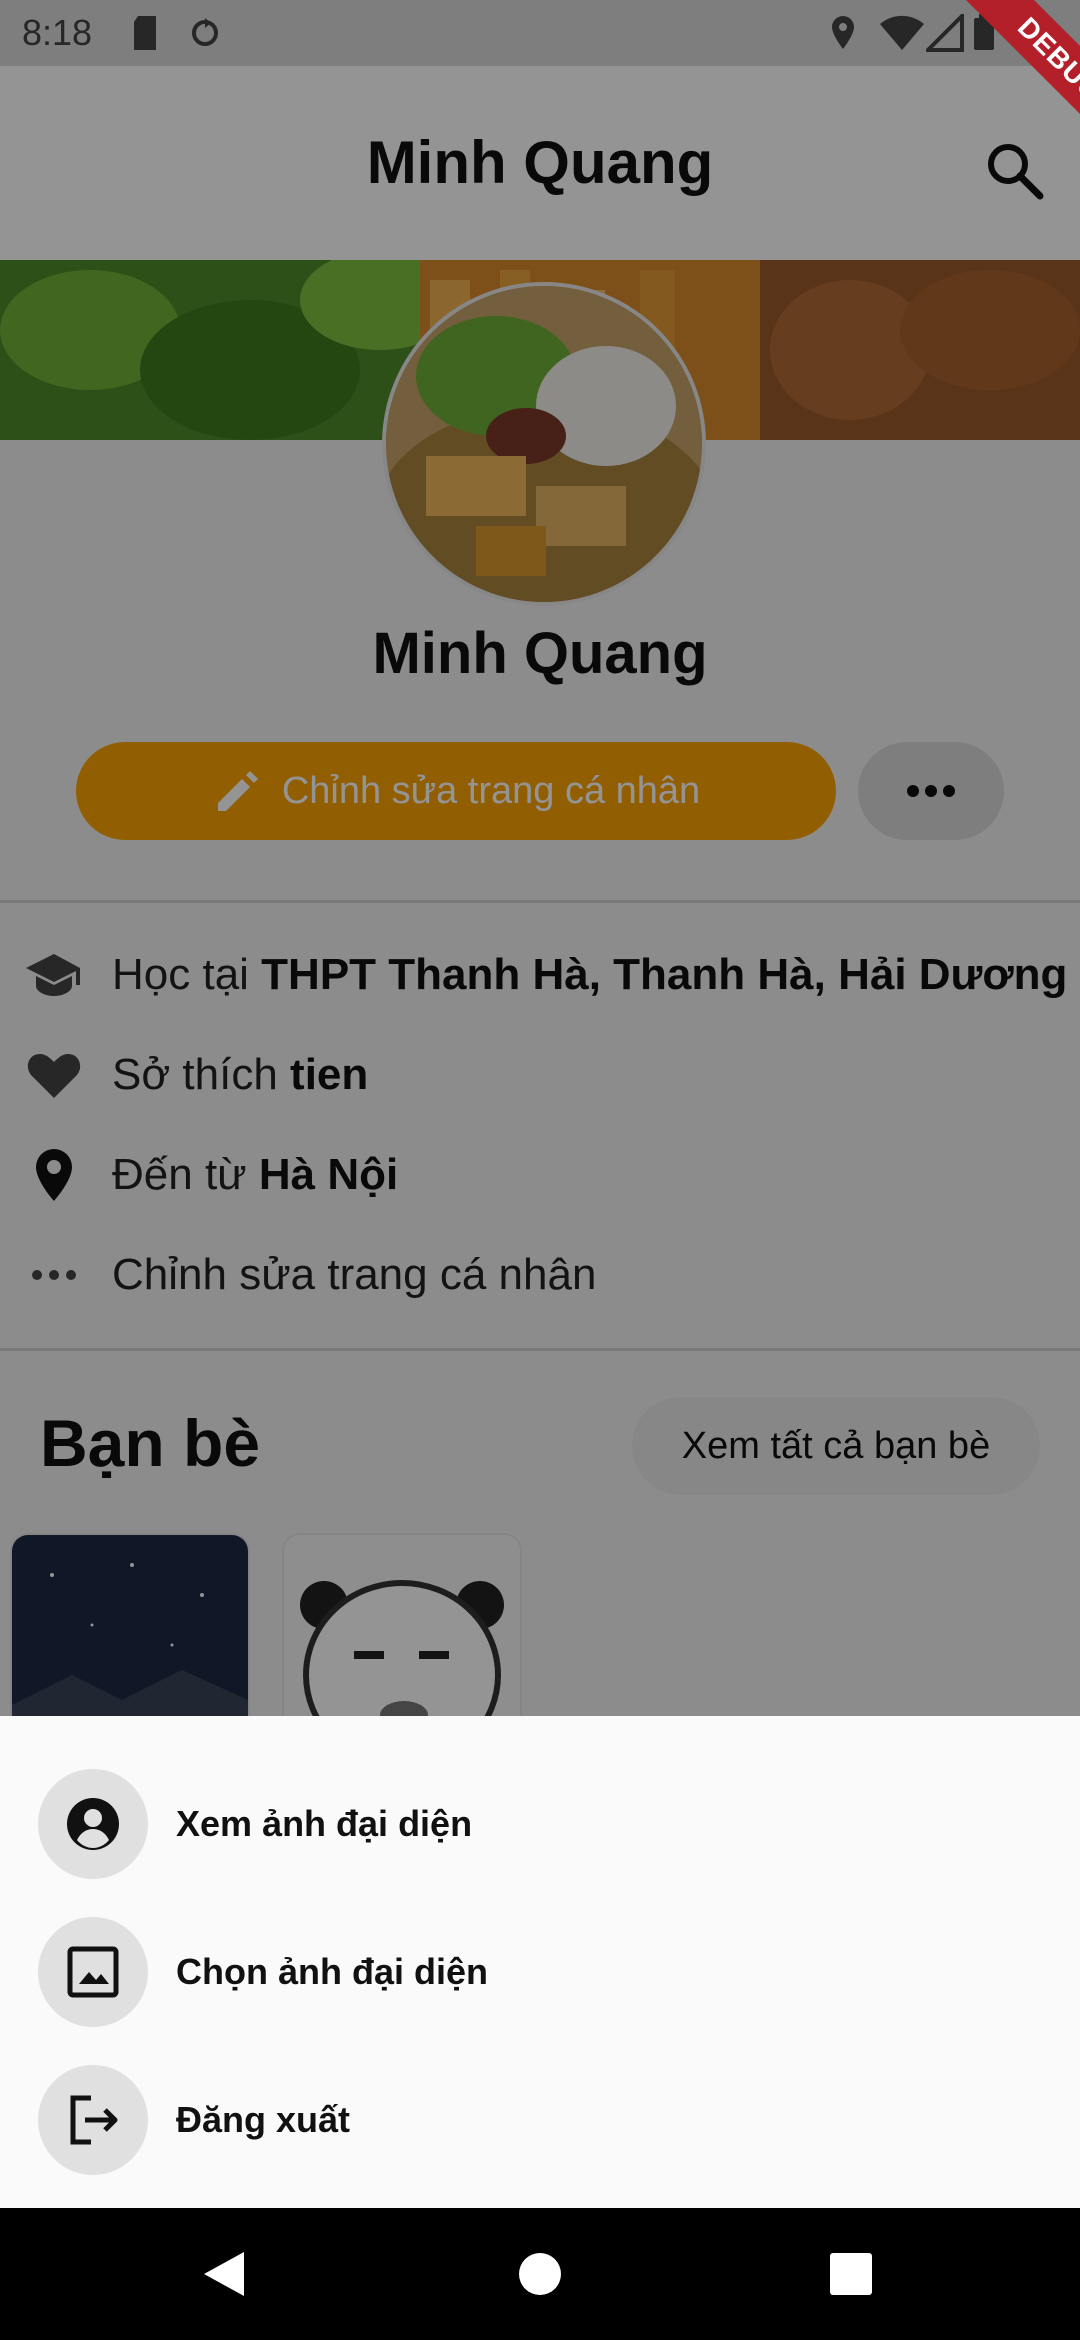 Image resolution: width=1080 pixels, height=2340 pixels. I want to click on view-avatar-option: Xem ảnh đại diện, so click(540, 1824).